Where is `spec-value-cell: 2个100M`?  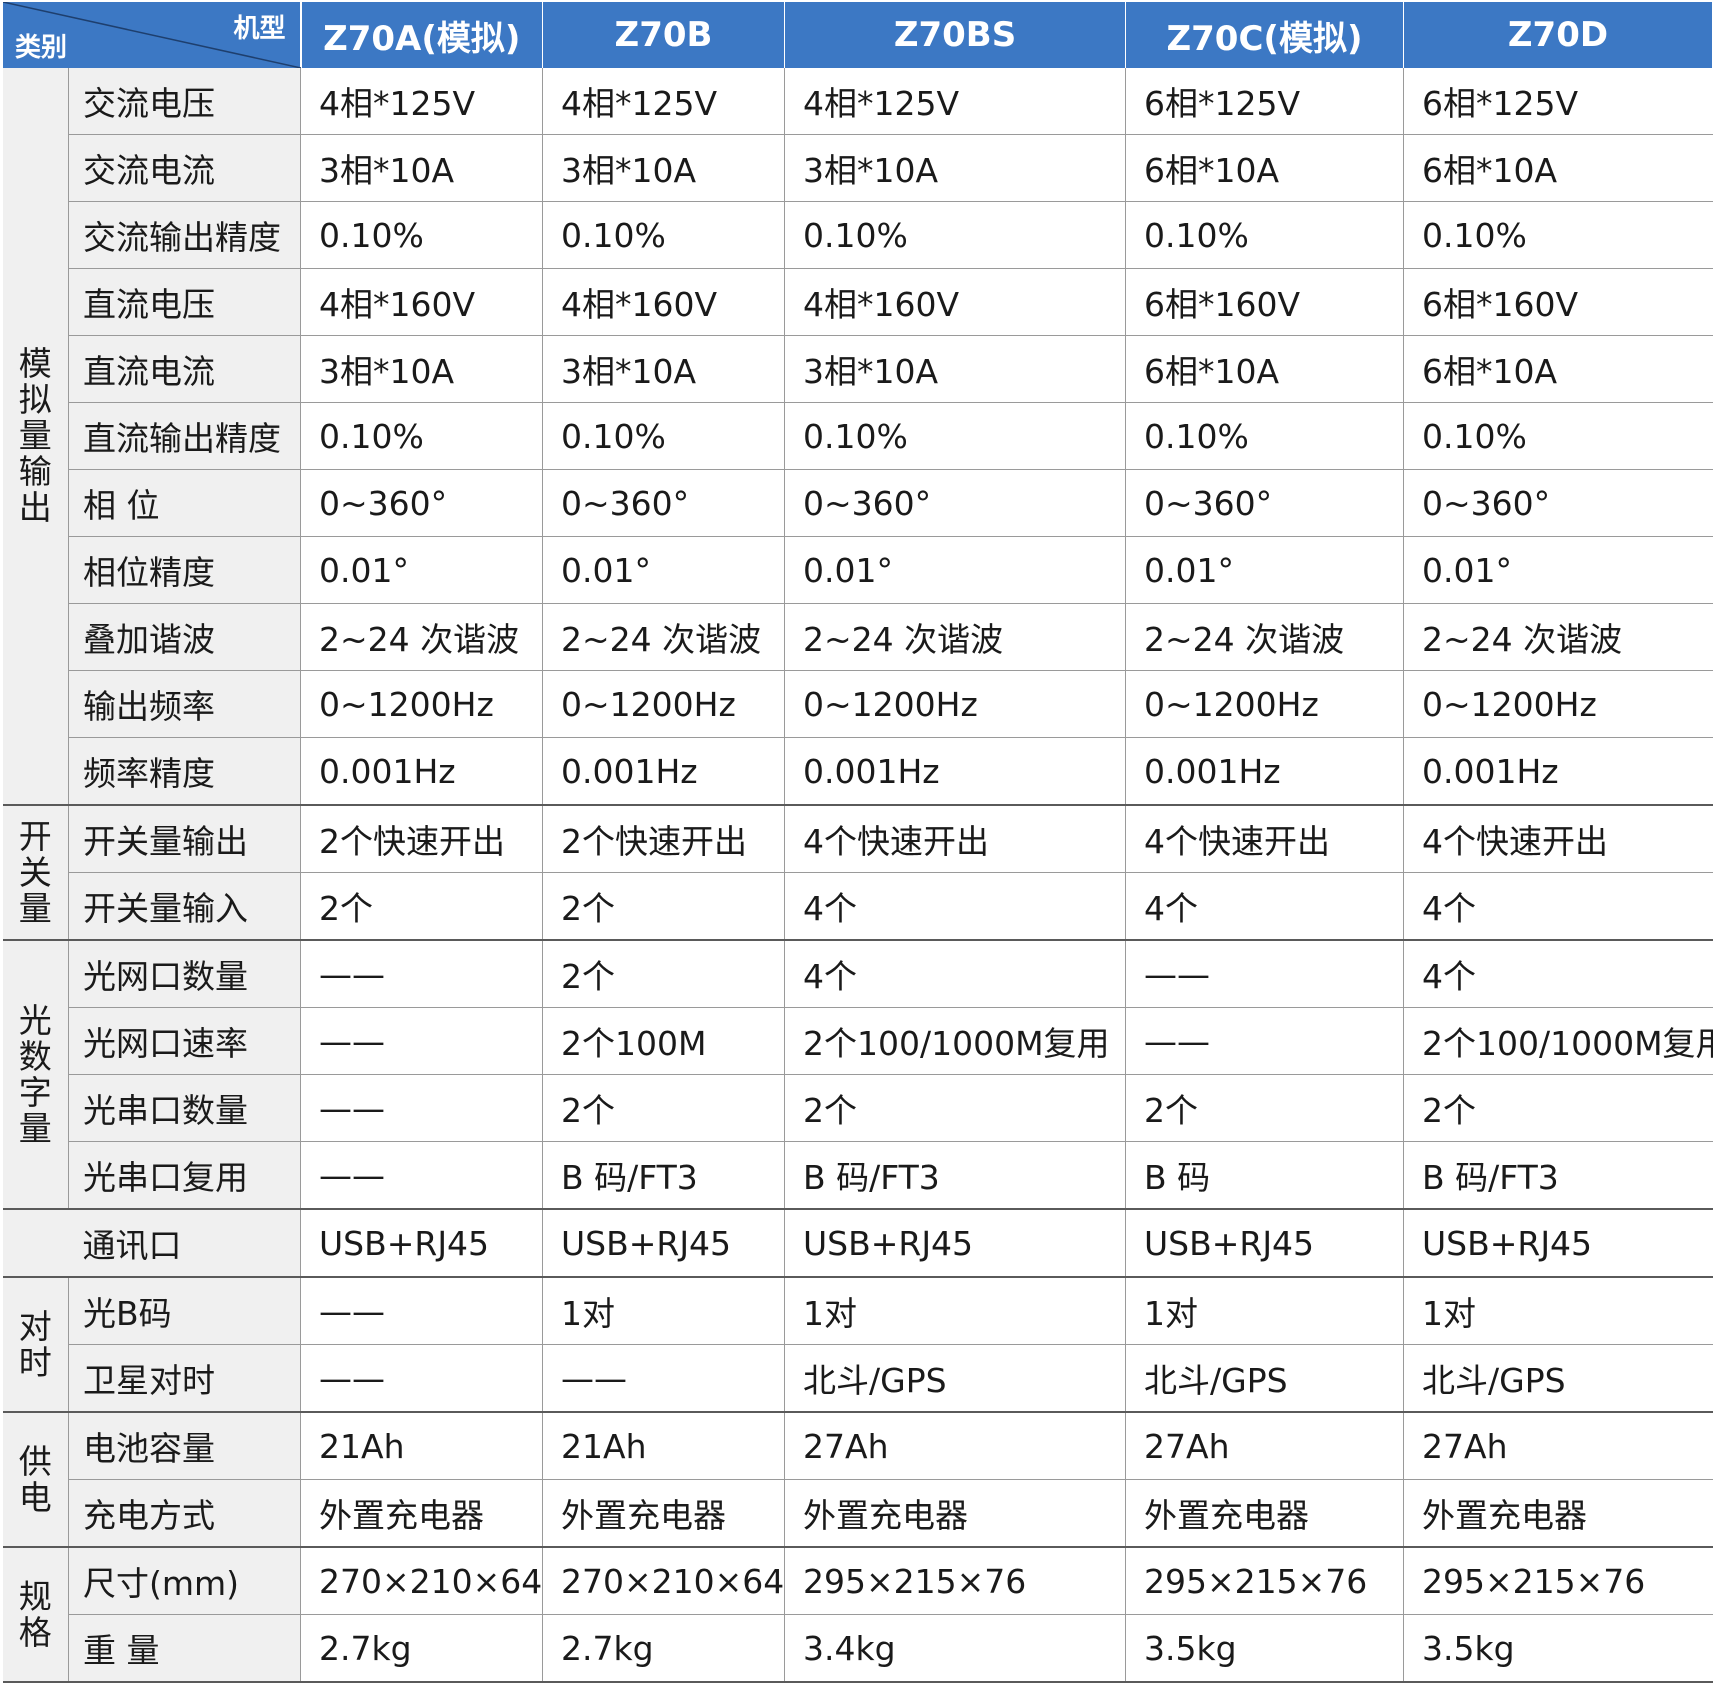 spec-value-cell: 2个100M is located at coordinates (663, 1041).